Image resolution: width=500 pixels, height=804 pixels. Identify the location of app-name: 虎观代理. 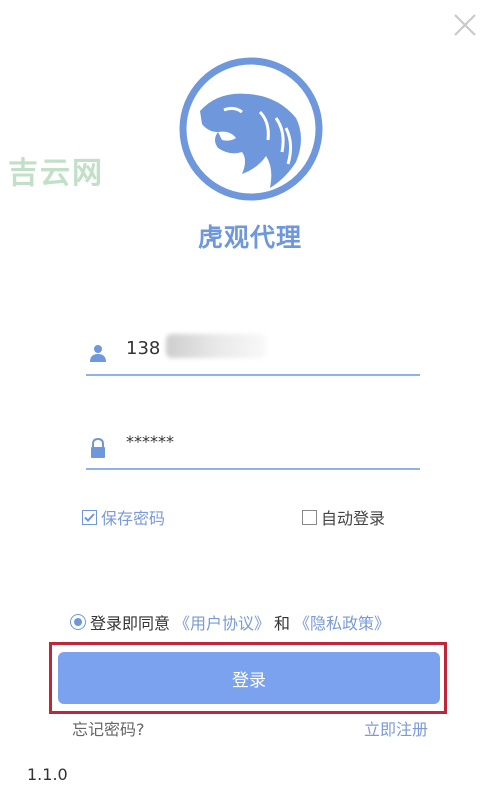
(249, 237).